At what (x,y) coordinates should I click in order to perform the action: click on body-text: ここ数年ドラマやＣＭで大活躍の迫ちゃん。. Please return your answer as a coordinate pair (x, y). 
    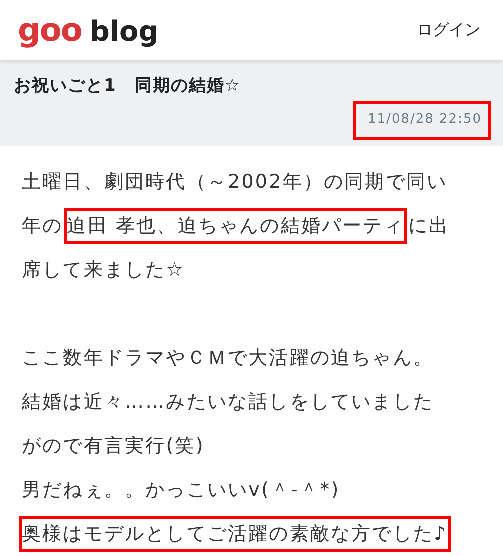
    Looking at the image, I should click on (228, 358).